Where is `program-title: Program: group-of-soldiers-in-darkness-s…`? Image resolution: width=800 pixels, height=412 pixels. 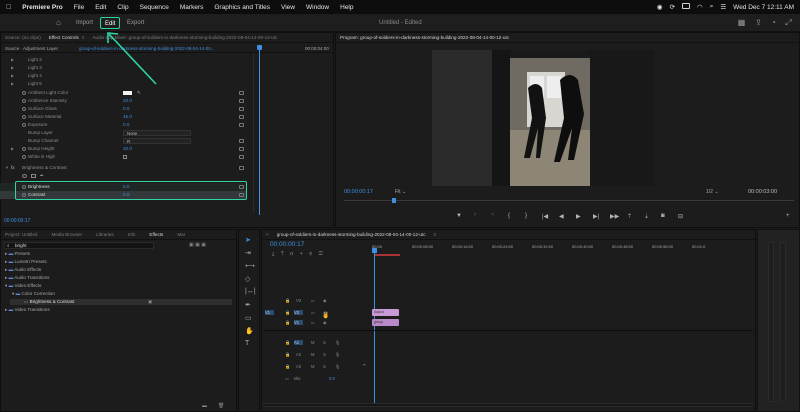 program-title: Program: group-of-soldiers-in-darkness-s… is located at coordinates (424, 37).